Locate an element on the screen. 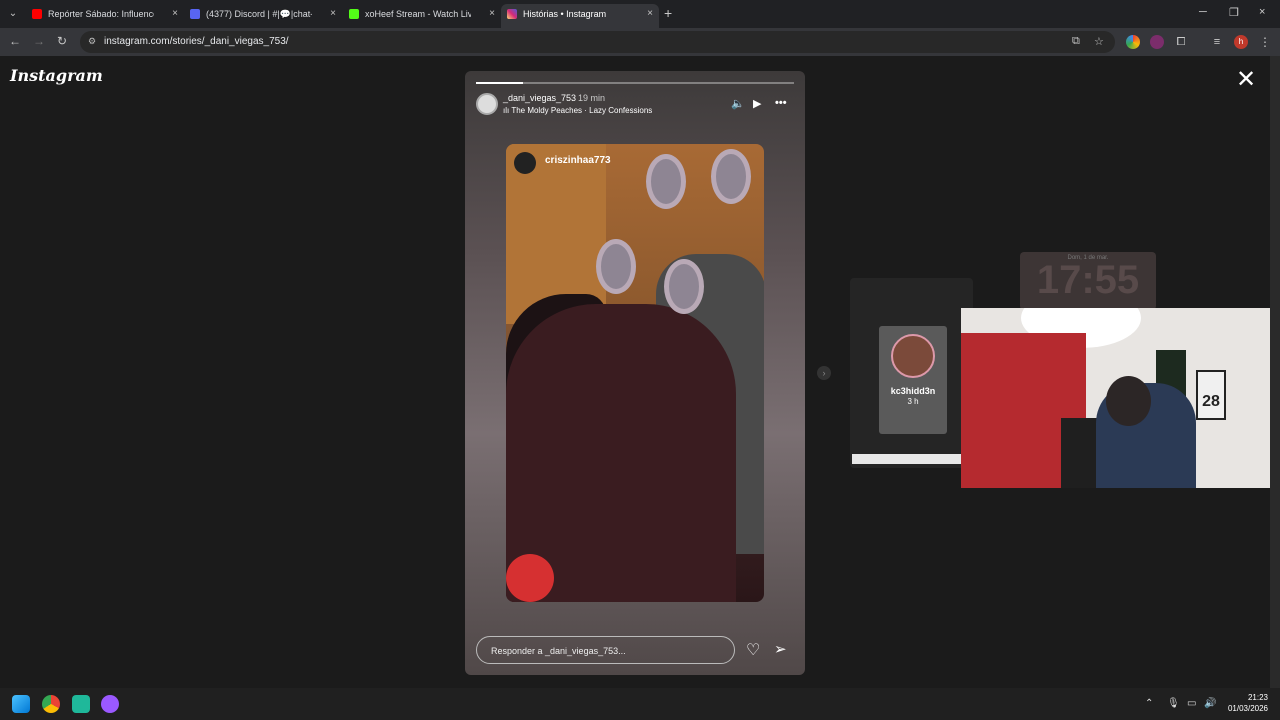 The height and width of the screenshot is (720, 1280). site-info-icon: ⚙ is located at coordinates (92, 41).